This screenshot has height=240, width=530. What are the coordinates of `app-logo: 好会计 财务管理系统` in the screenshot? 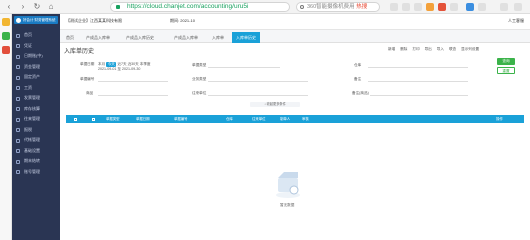 It's located at (36, 20).